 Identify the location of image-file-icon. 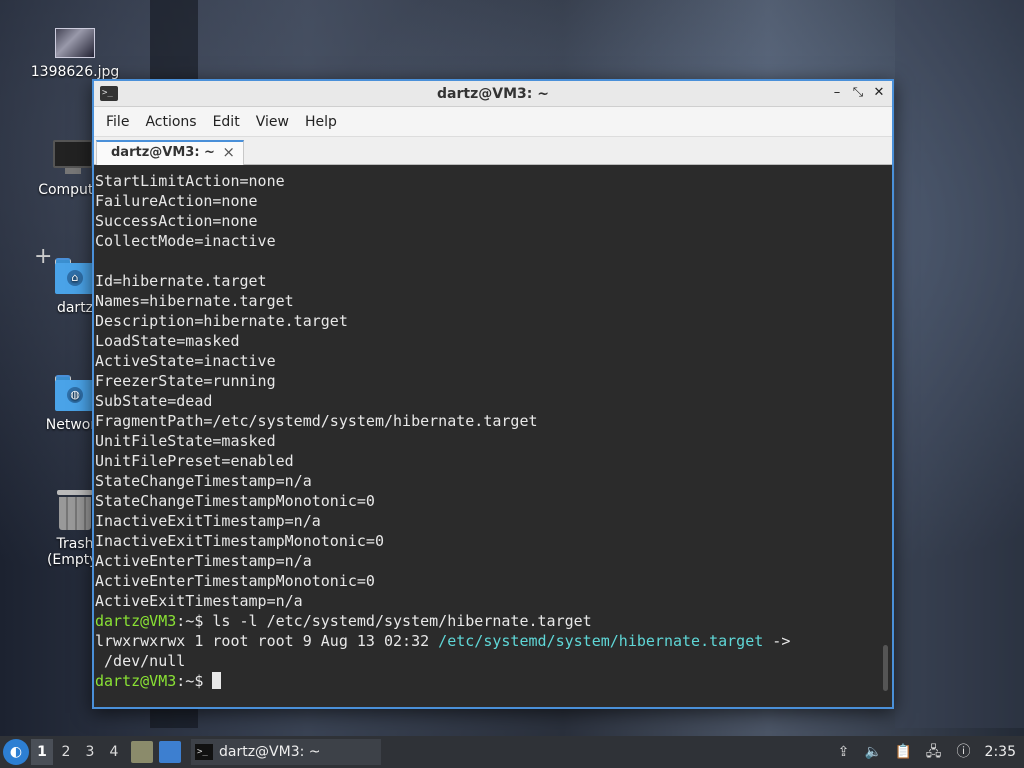
(75, 43).